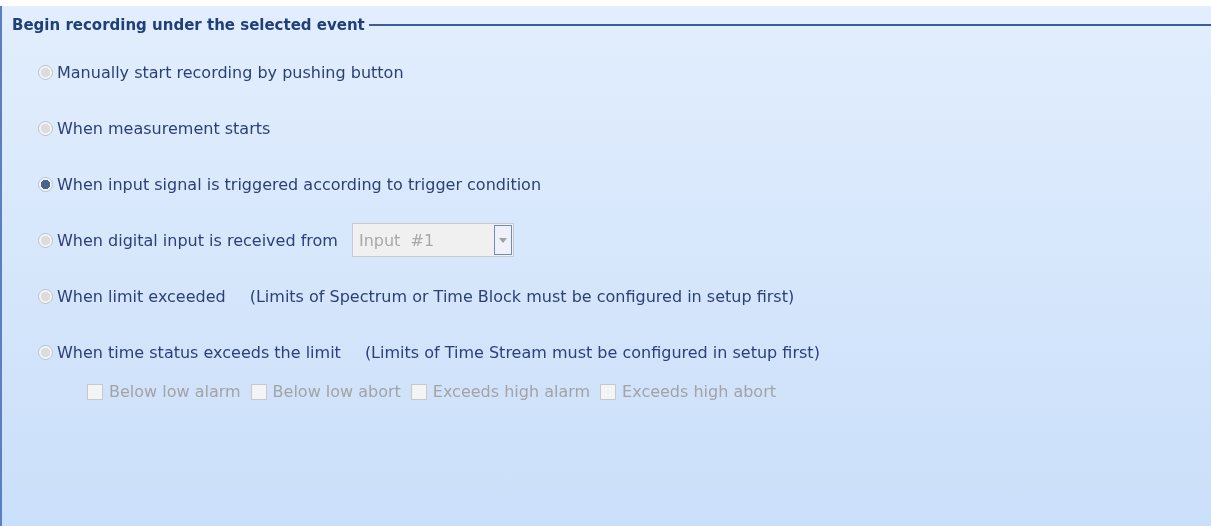 The width and height of the screenshot is (1211, 526). Describe the element at coordinates (592, 352) in the screenshot. I see `option-note: (Limits of Time Stream must be configured in setup first)` at that location.